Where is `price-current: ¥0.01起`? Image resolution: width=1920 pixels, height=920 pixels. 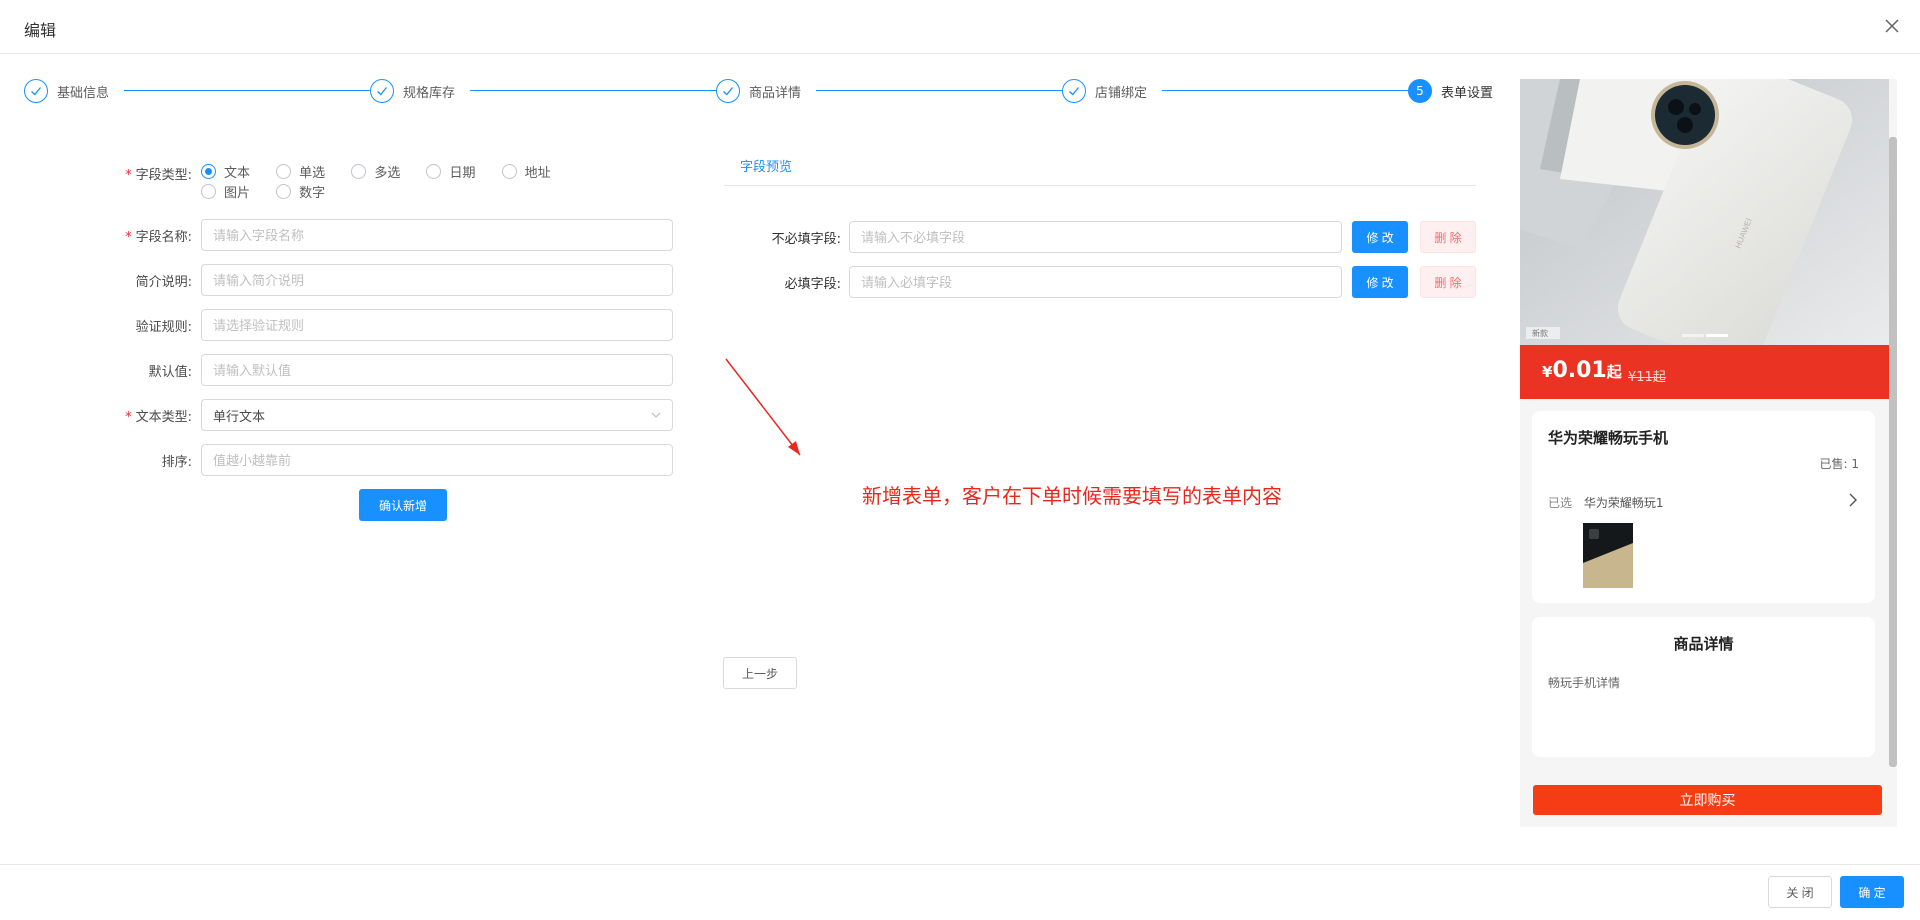 price-current: ¥0.01起 is located at coordinates (1582, 370).